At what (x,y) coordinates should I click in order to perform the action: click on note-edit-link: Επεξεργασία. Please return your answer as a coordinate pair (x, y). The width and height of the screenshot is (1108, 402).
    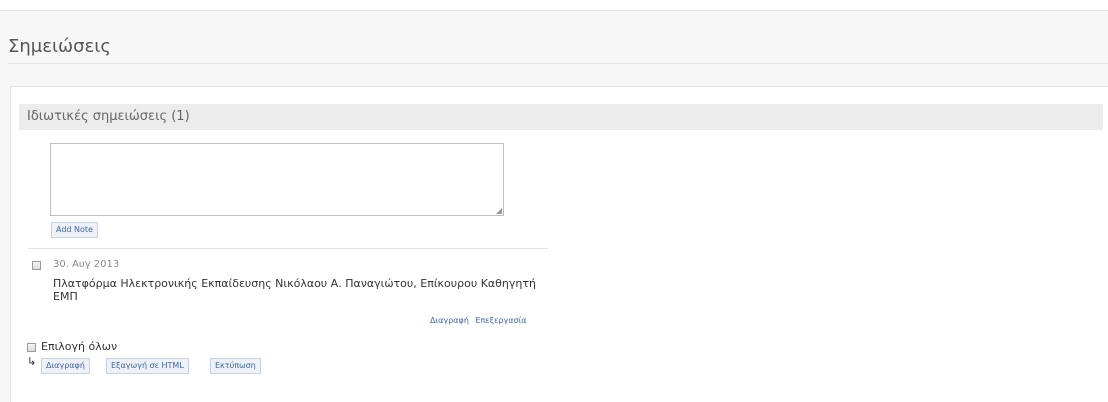
    Looking at the image, I should click on (500, 320).